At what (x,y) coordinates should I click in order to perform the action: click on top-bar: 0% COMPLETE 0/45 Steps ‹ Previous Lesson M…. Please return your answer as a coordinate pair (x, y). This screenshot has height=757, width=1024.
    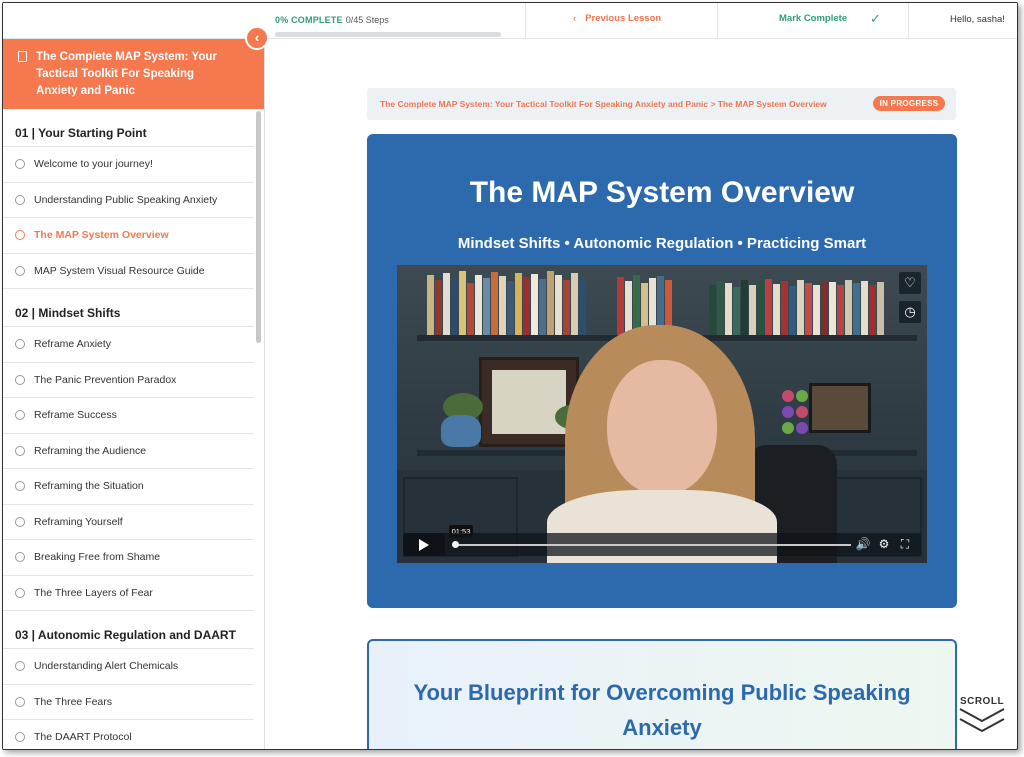
    Looking at the image, I should click on (510, 21).